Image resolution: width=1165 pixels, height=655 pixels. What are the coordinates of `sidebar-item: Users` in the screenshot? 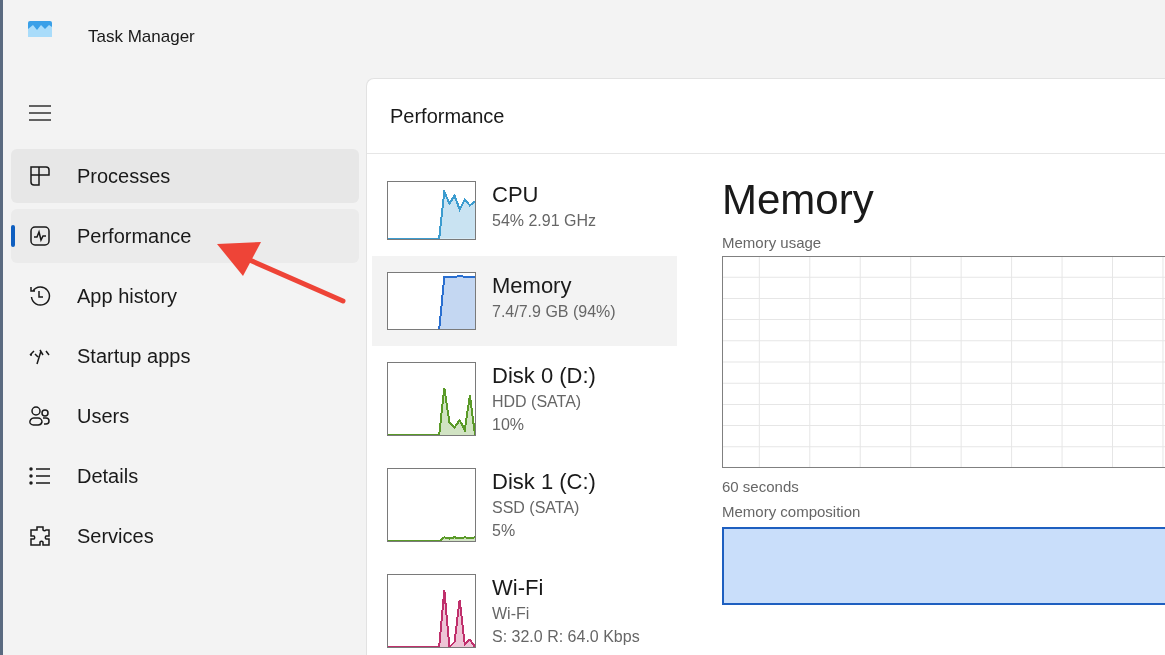 It's located at (185, 416).